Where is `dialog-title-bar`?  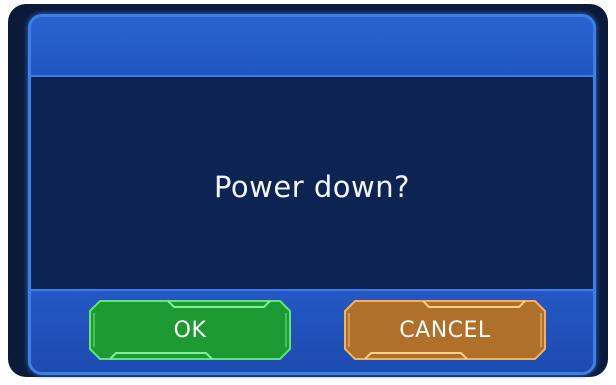 dialog-title-bar is located at coordinates (312, 47).